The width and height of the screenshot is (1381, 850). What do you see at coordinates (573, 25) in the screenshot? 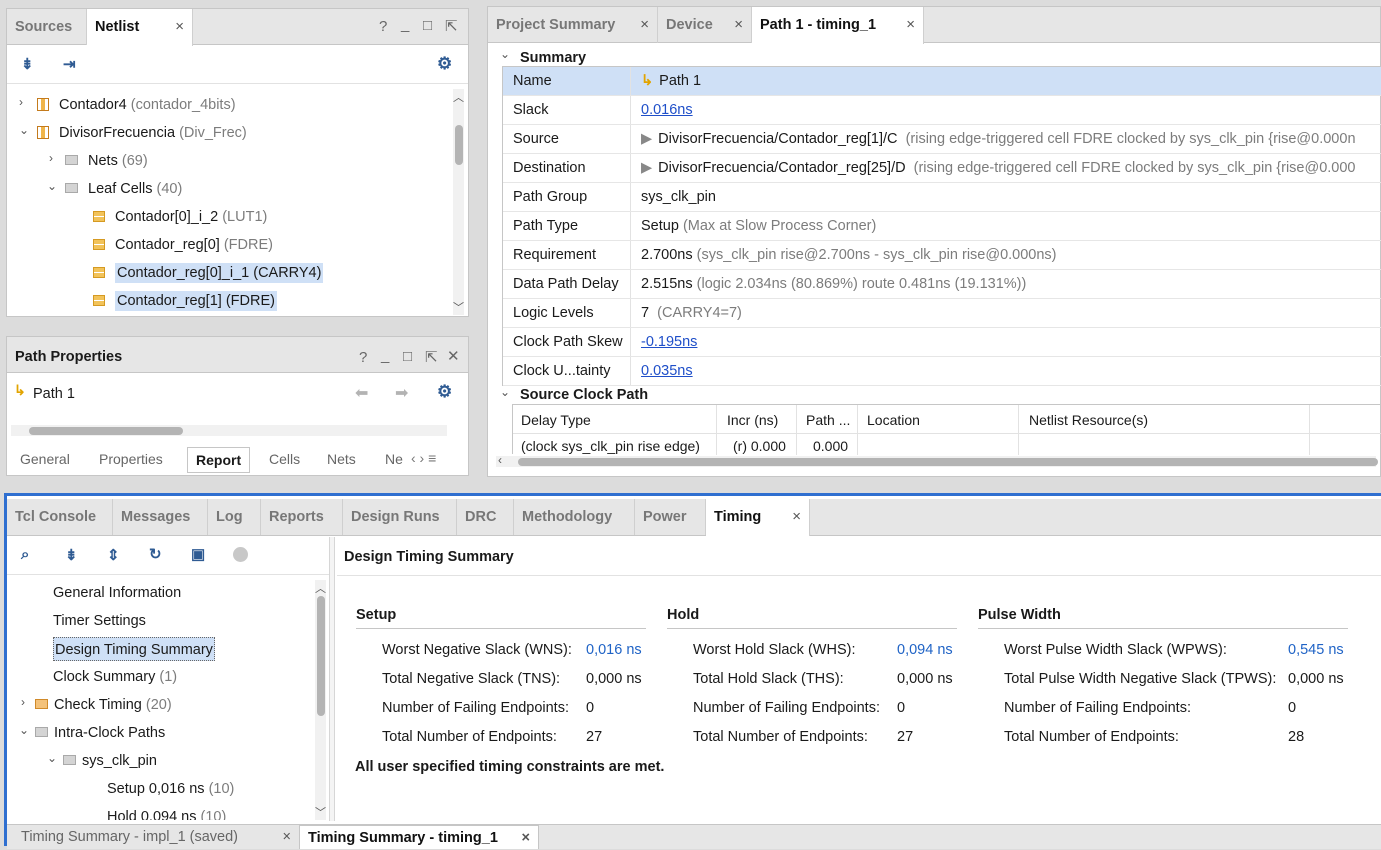
I see `tab-project-summary: Project Summary ×` at bounding box center [573, 25].